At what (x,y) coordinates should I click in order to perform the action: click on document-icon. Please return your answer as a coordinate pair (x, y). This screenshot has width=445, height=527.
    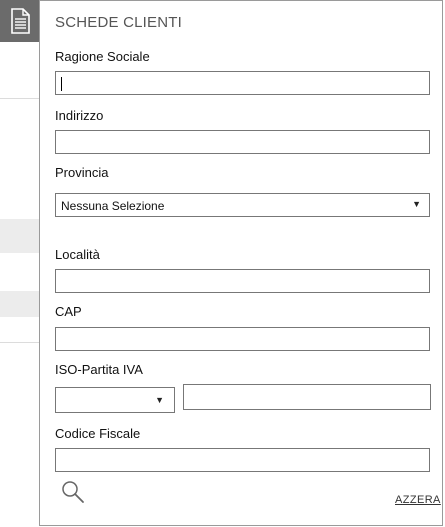
    Looking at the image, I should click on (20, 21).